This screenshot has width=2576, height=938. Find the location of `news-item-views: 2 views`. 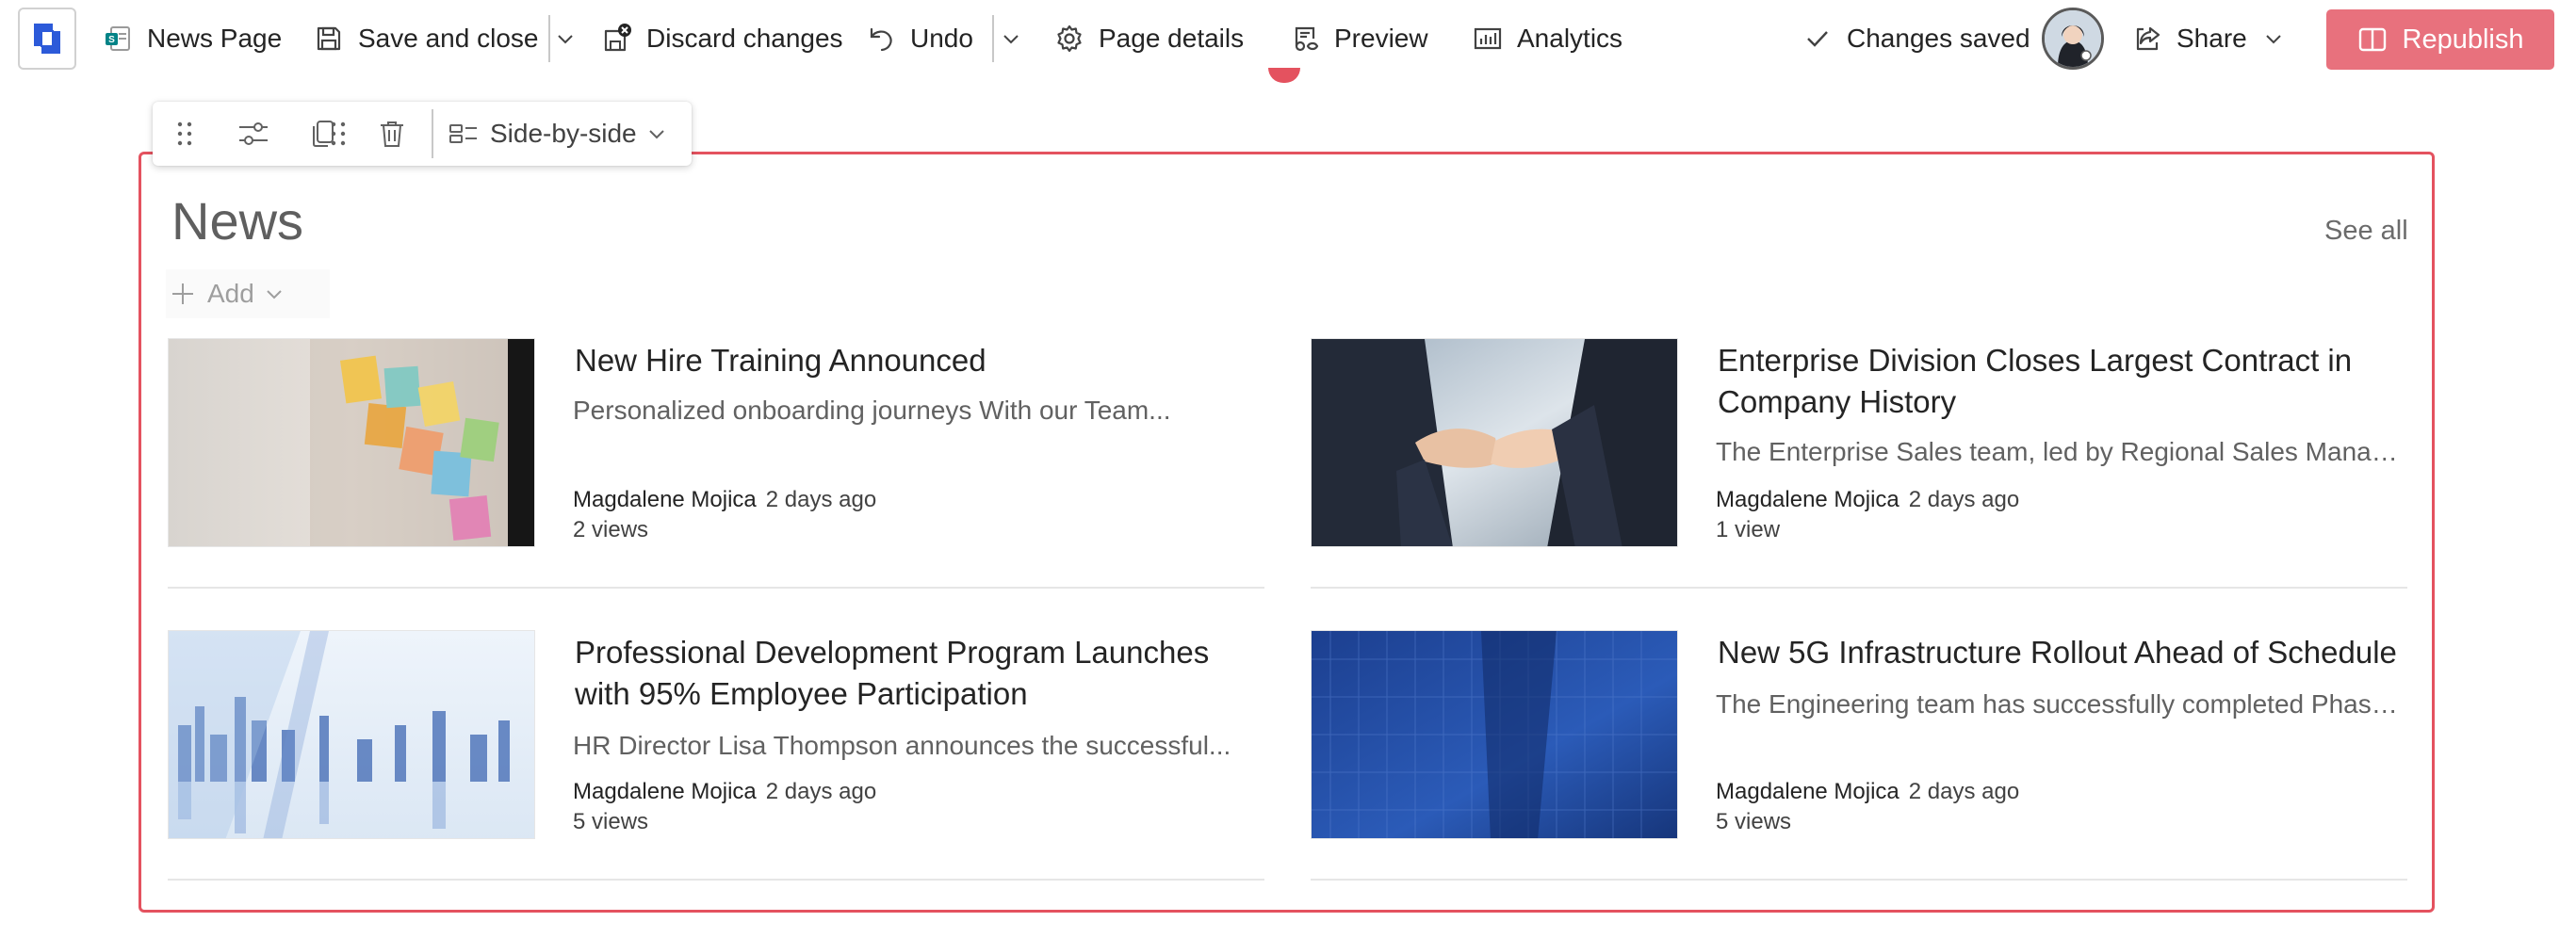

news-item-views: 2 views is located at coordinates (611, 529).